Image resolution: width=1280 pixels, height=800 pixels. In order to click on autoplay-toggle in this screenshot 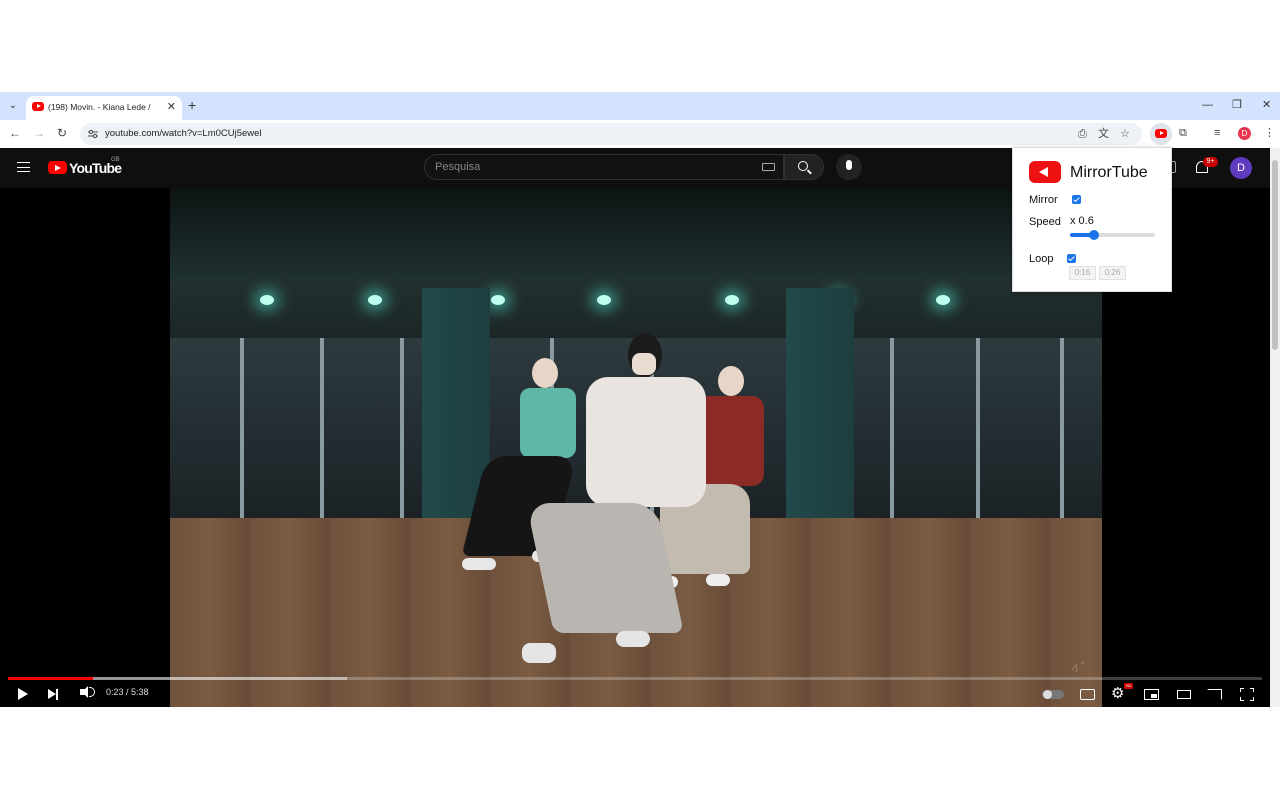, I will do `click(1053, 694)`.